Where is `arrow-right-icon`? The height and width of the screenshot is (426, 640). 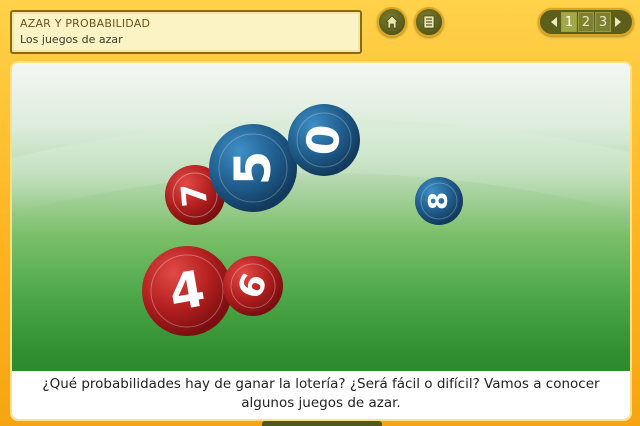 arrow-right-icon is located at coordinates (618, 22).